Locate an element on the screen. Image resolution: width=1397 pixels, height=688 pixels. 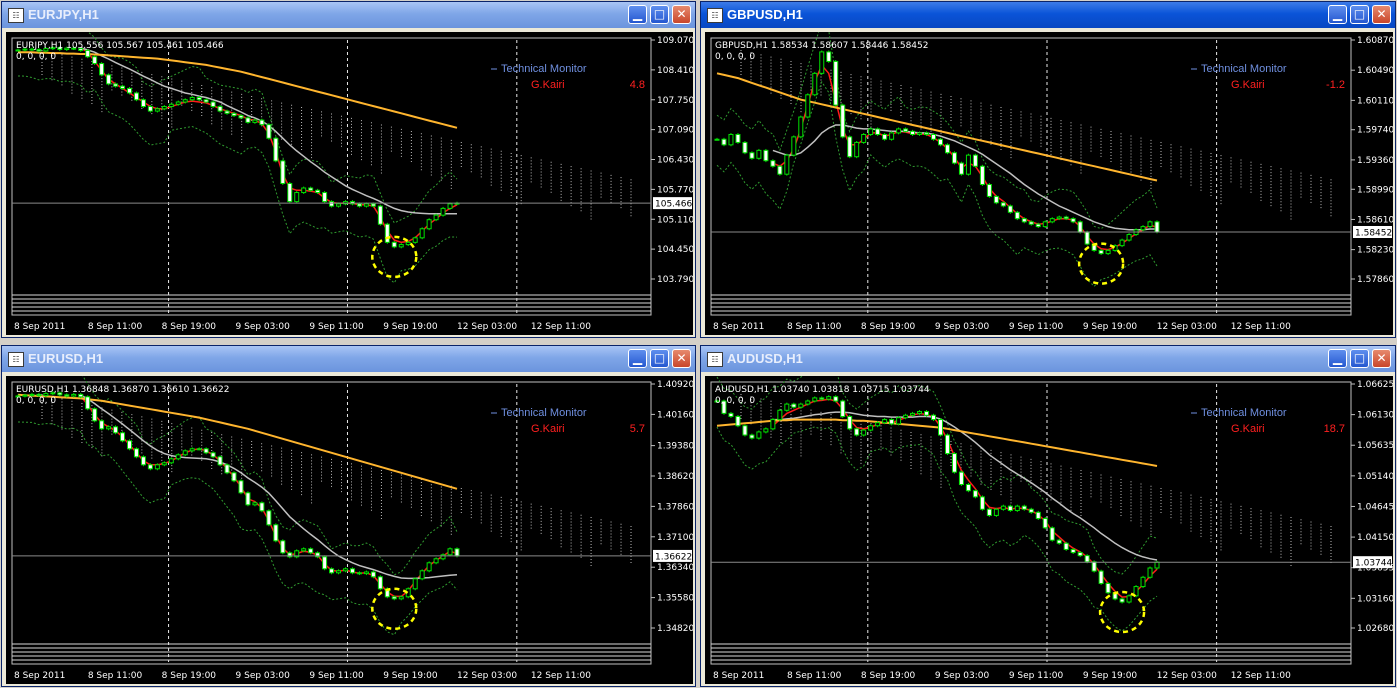
window-titlebar: ☷ GBPUSD,H1 ▁ □ ✕ is located at coordinates (1048, 15).